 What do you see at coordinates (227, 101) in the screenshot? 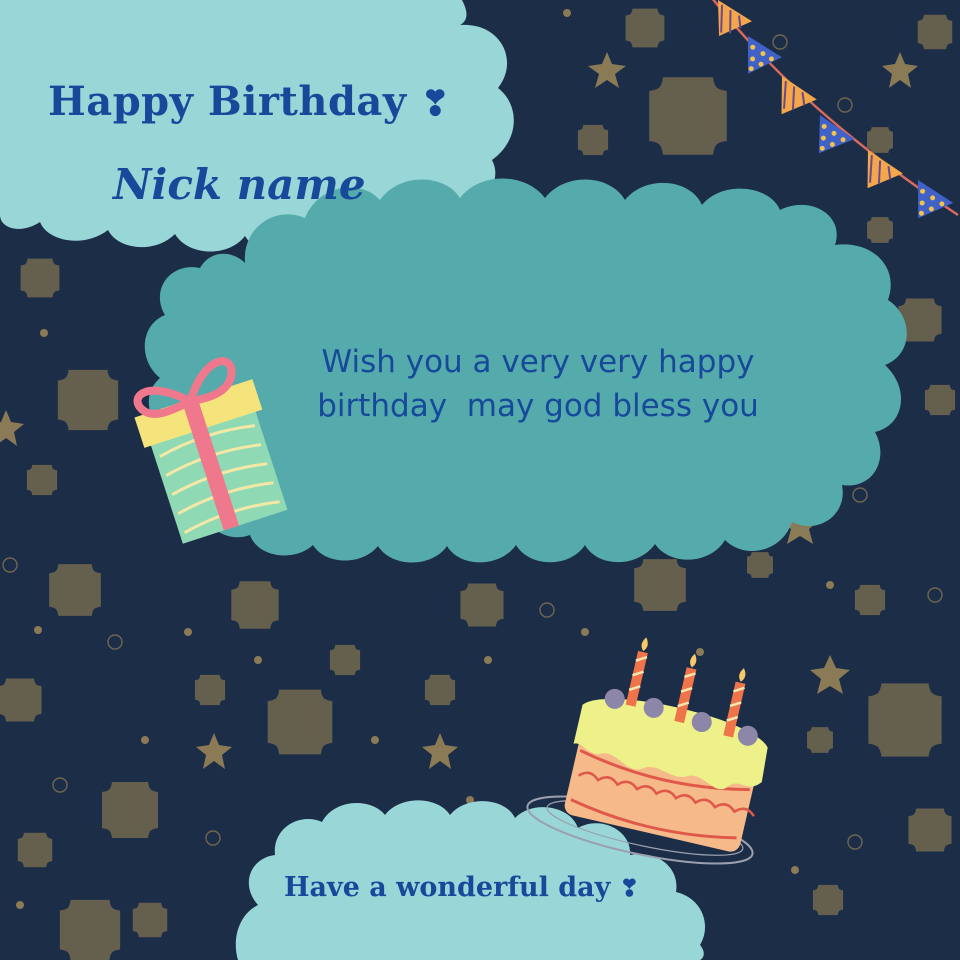
I see `heading-text: Happy Birthday` at bounding box center [227, 101].